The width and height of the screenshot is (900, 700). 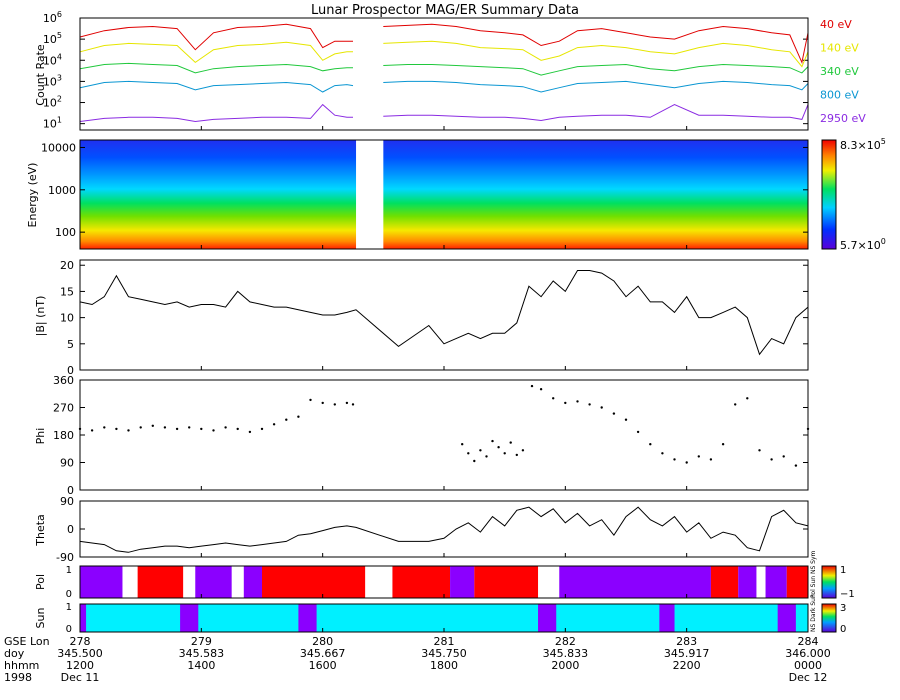 I want to click on series-line-140-ev-a, so click(x=216, y=52).